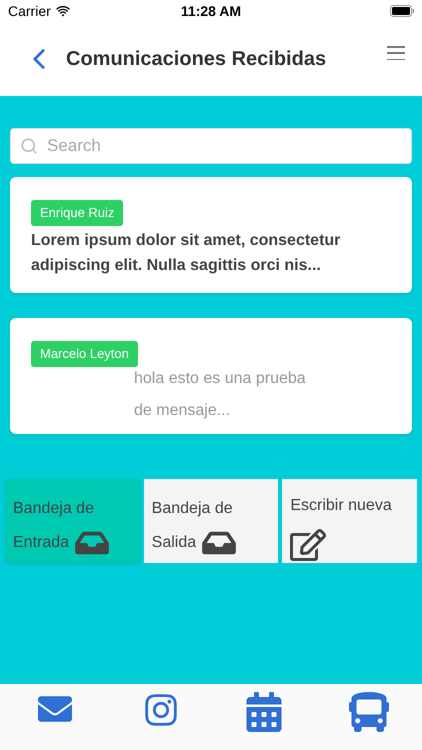 The image size is (422, 750). I want to click on search-field: Search, so click(211, 146).